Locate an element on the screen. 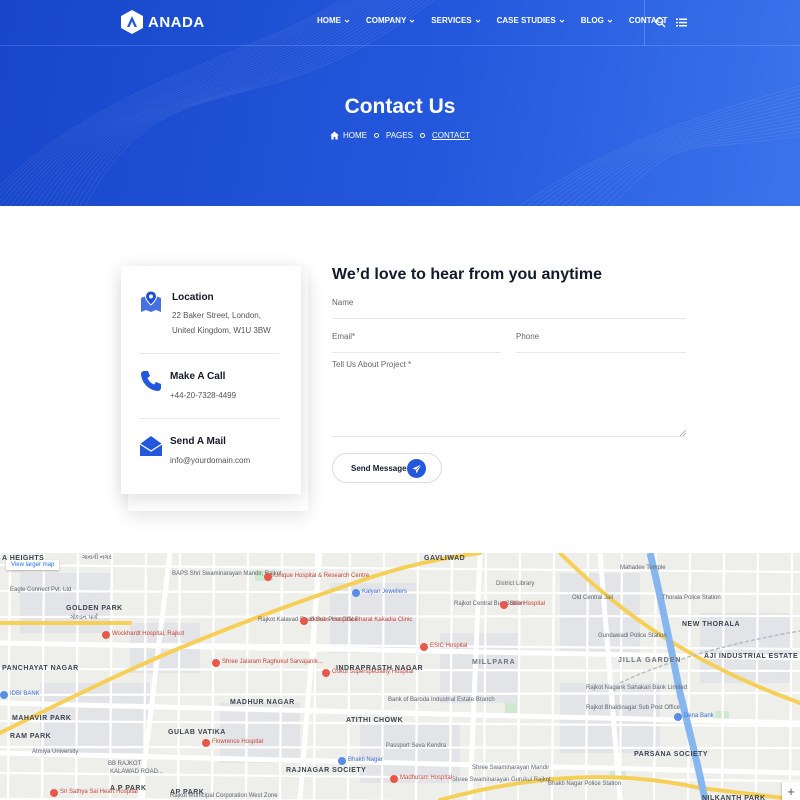  map-place-label: AJI INDUSTRIAL ESTATE is located at coordinates (751, 656).